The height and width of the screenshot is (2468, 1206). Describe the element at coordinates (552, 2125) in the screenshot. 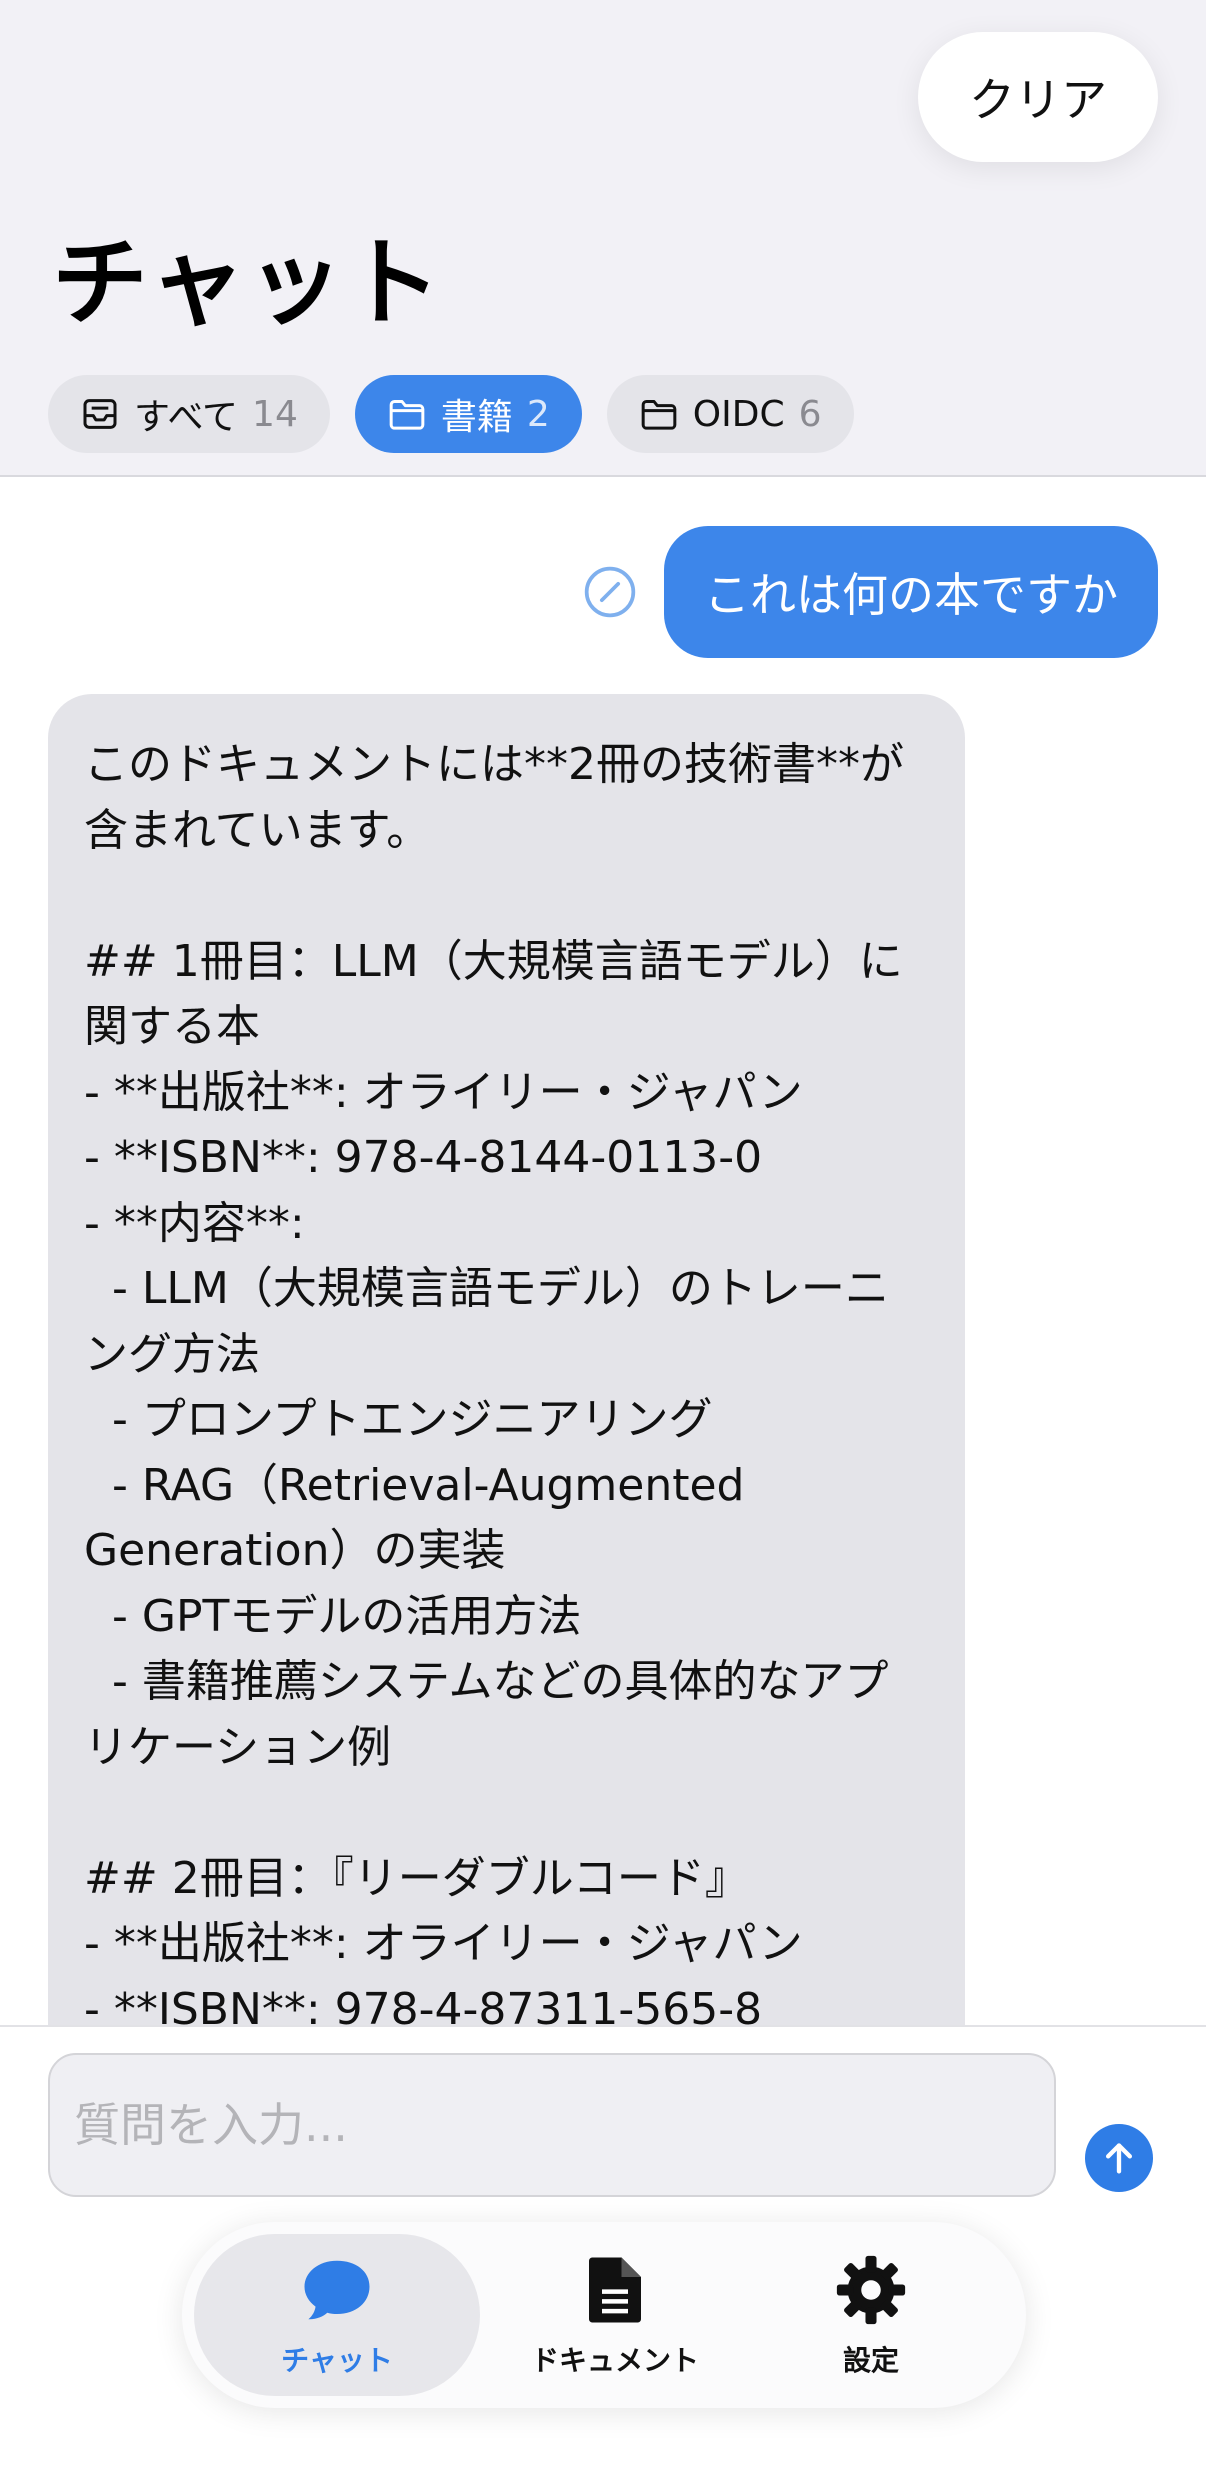

I see `question-input` at that location.